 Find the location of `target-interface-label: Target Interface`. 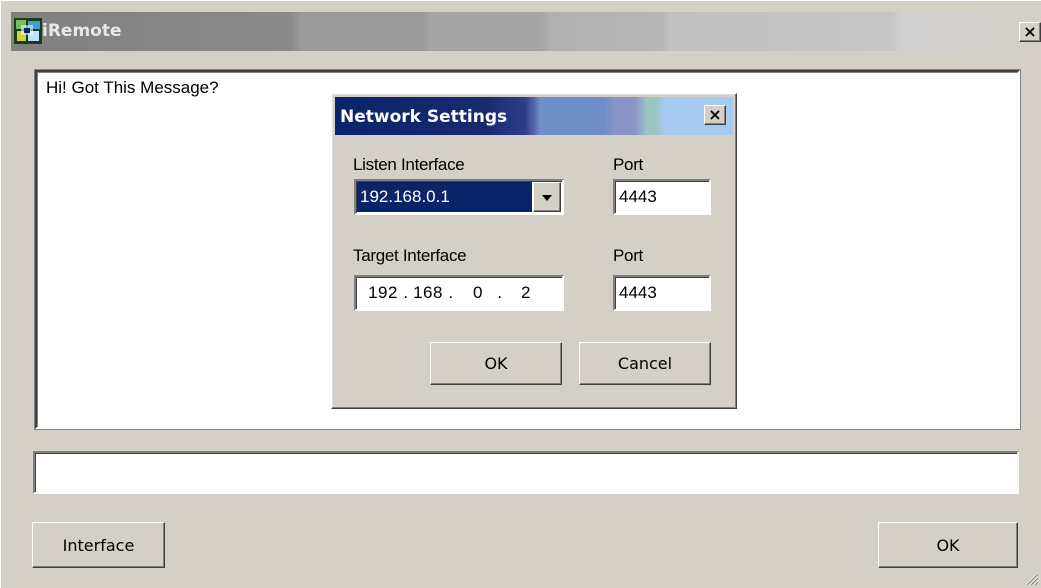

target-interface-label: Target Interface is located at coordinates (410, 255).